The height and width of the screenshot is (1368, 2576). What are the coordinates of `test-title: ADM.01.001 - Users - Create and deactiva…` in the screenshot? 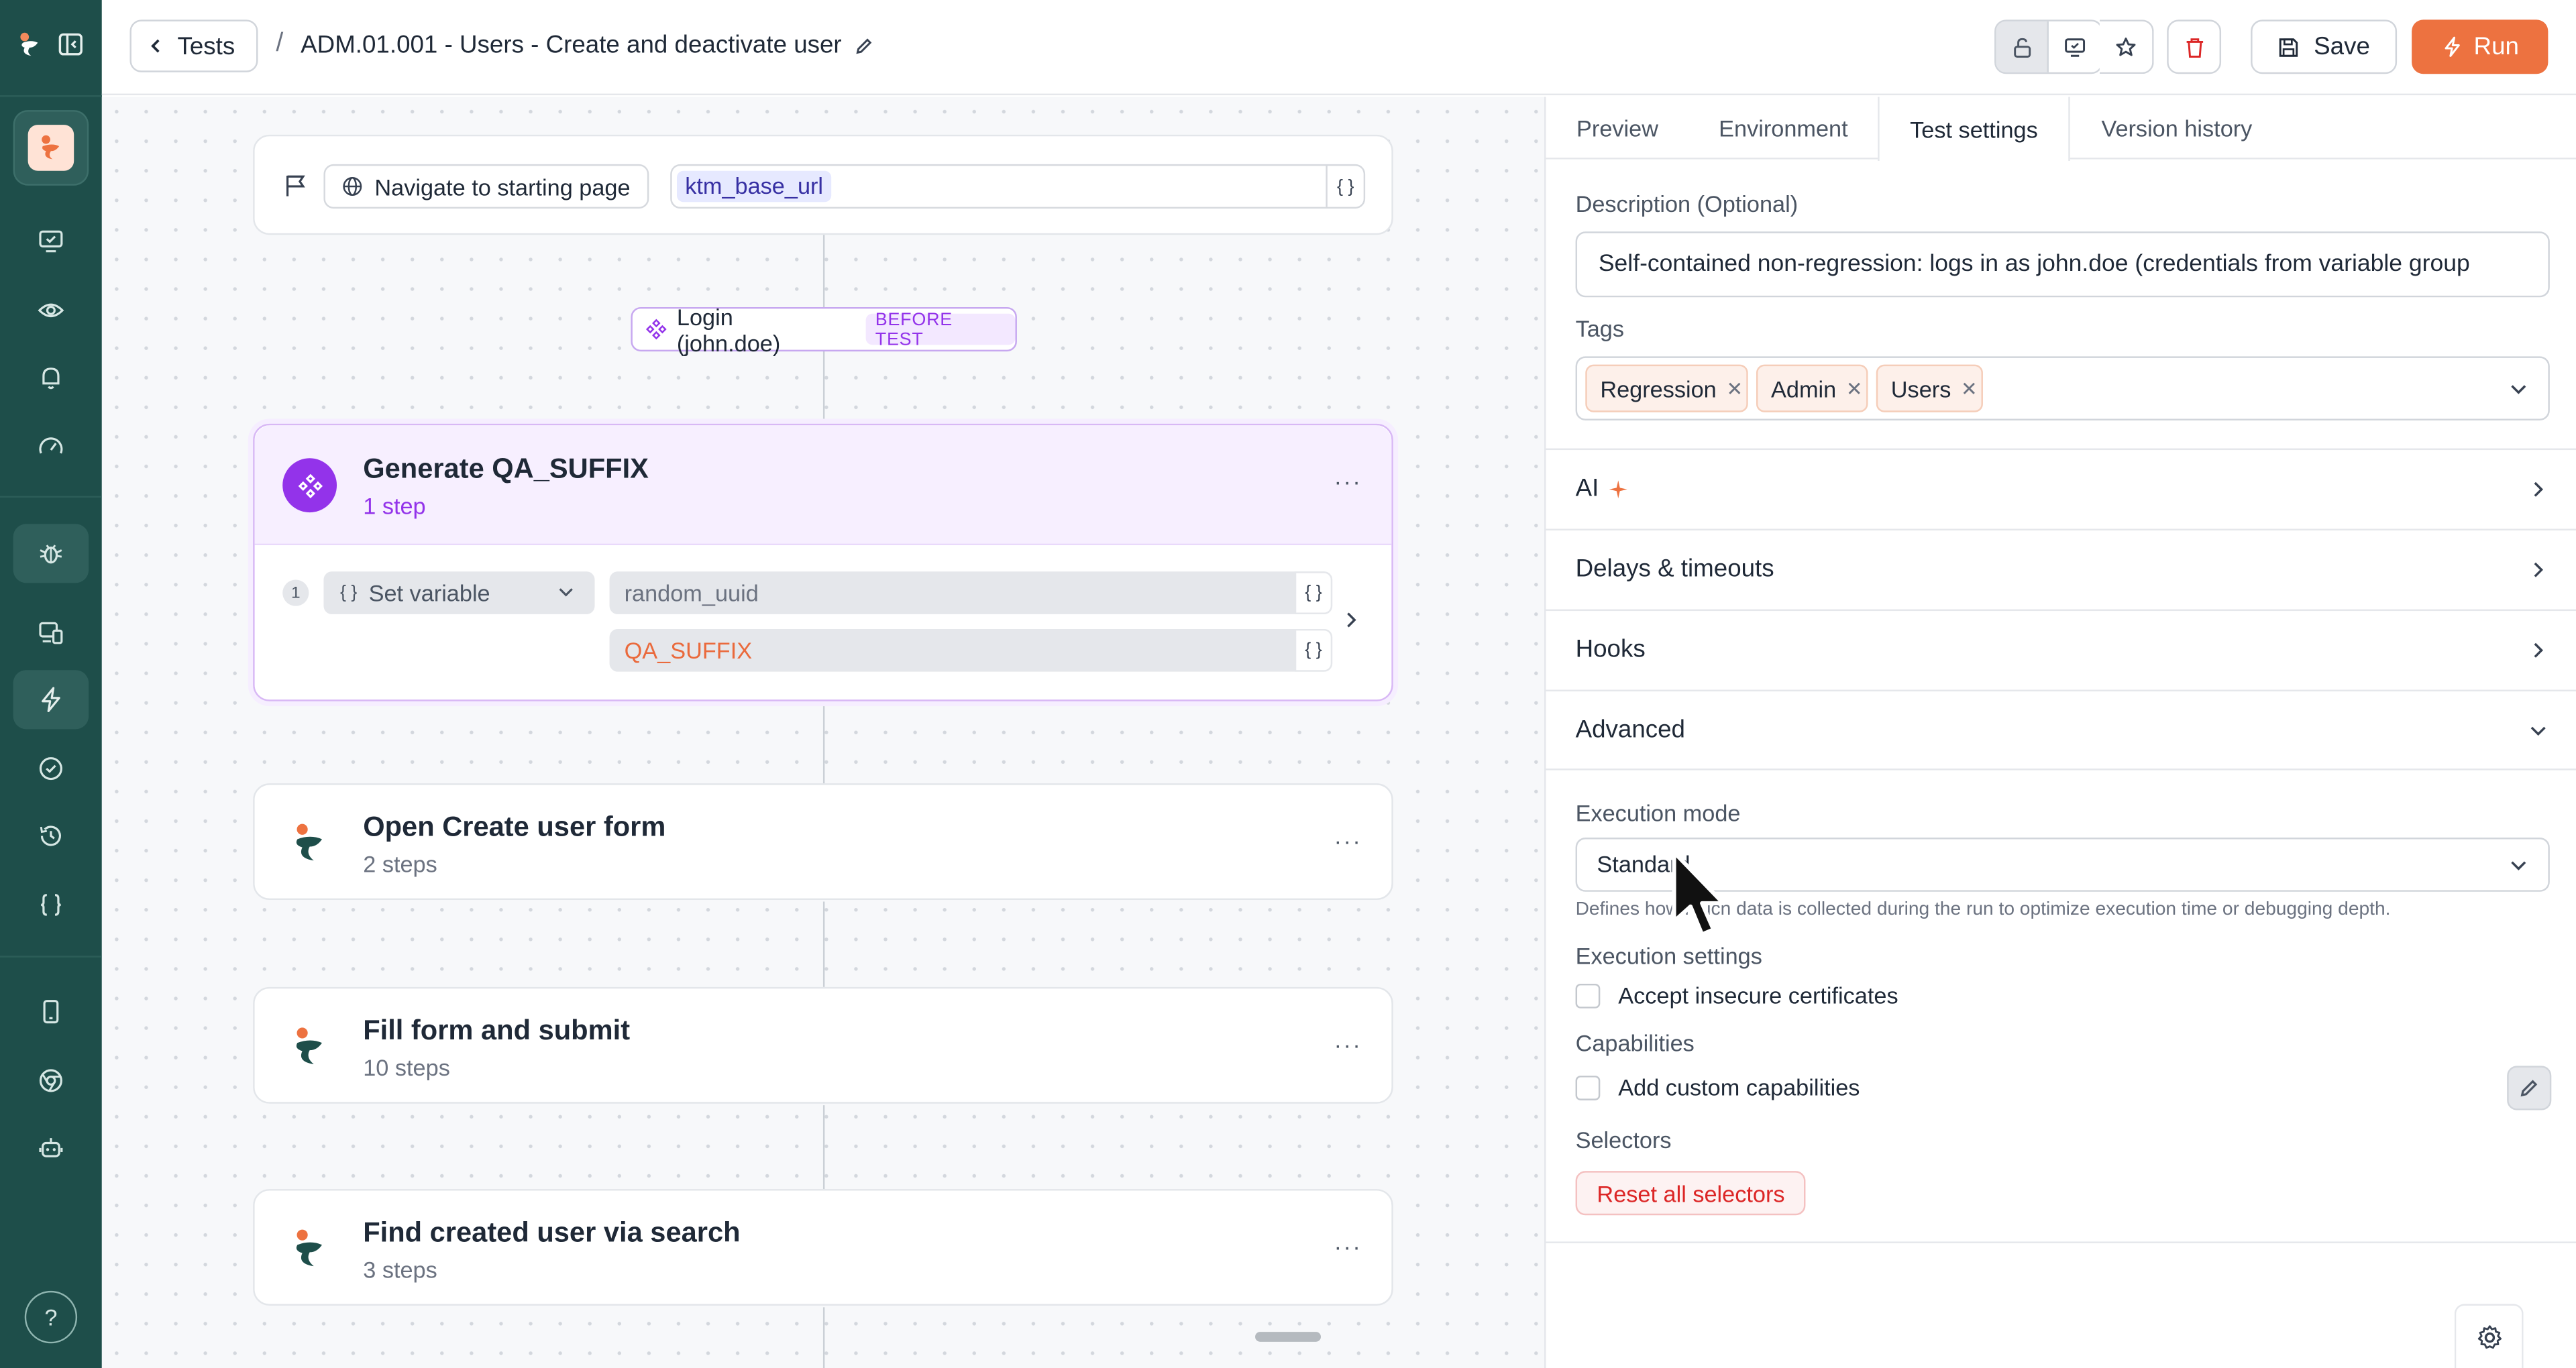 It's located at (588, 45).